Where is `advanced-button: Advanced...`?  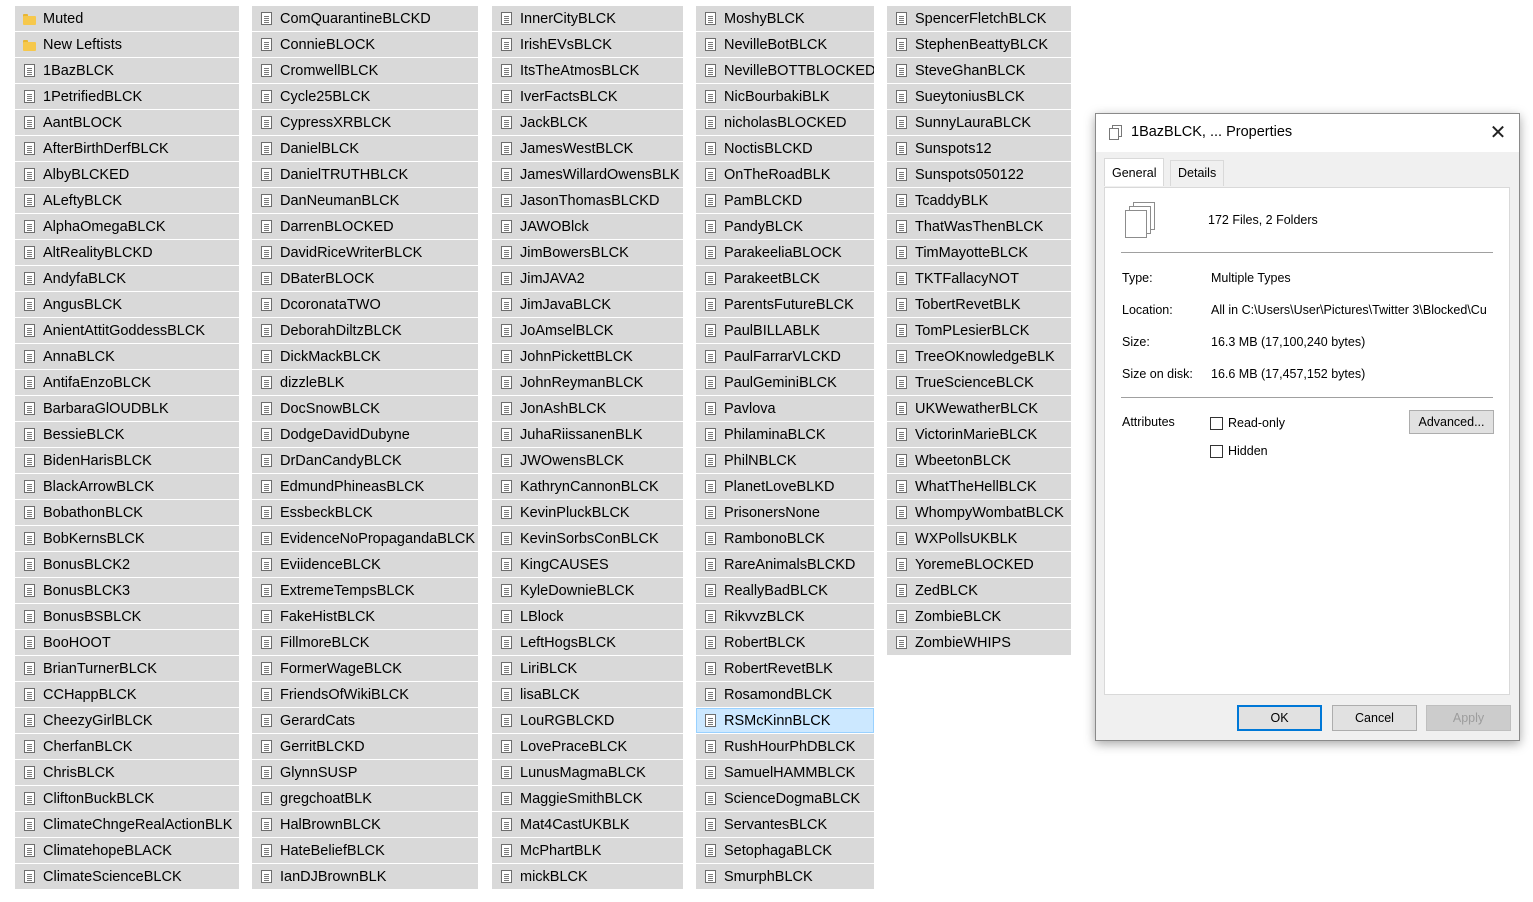 advanced-button: Advanced... is located at coordinates (1451, 422).